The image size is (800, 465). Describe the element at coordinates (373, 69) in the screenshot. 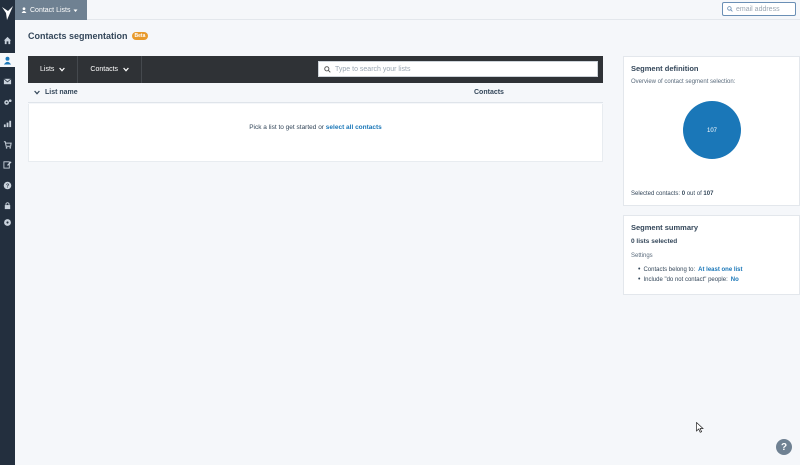

I see `search-placeholder: Type to search your lists` at that location.